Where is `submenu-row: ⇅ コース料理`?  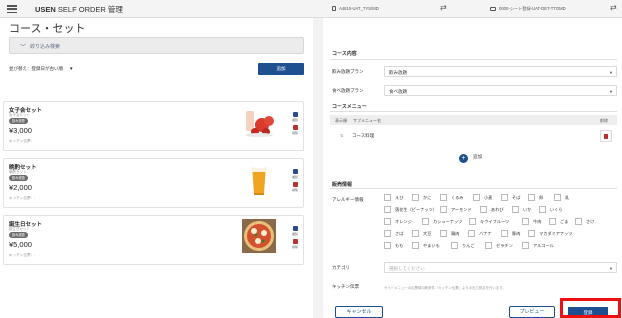 submenu-row: ⇅ コース料理 is located at coordinates (473, 136).